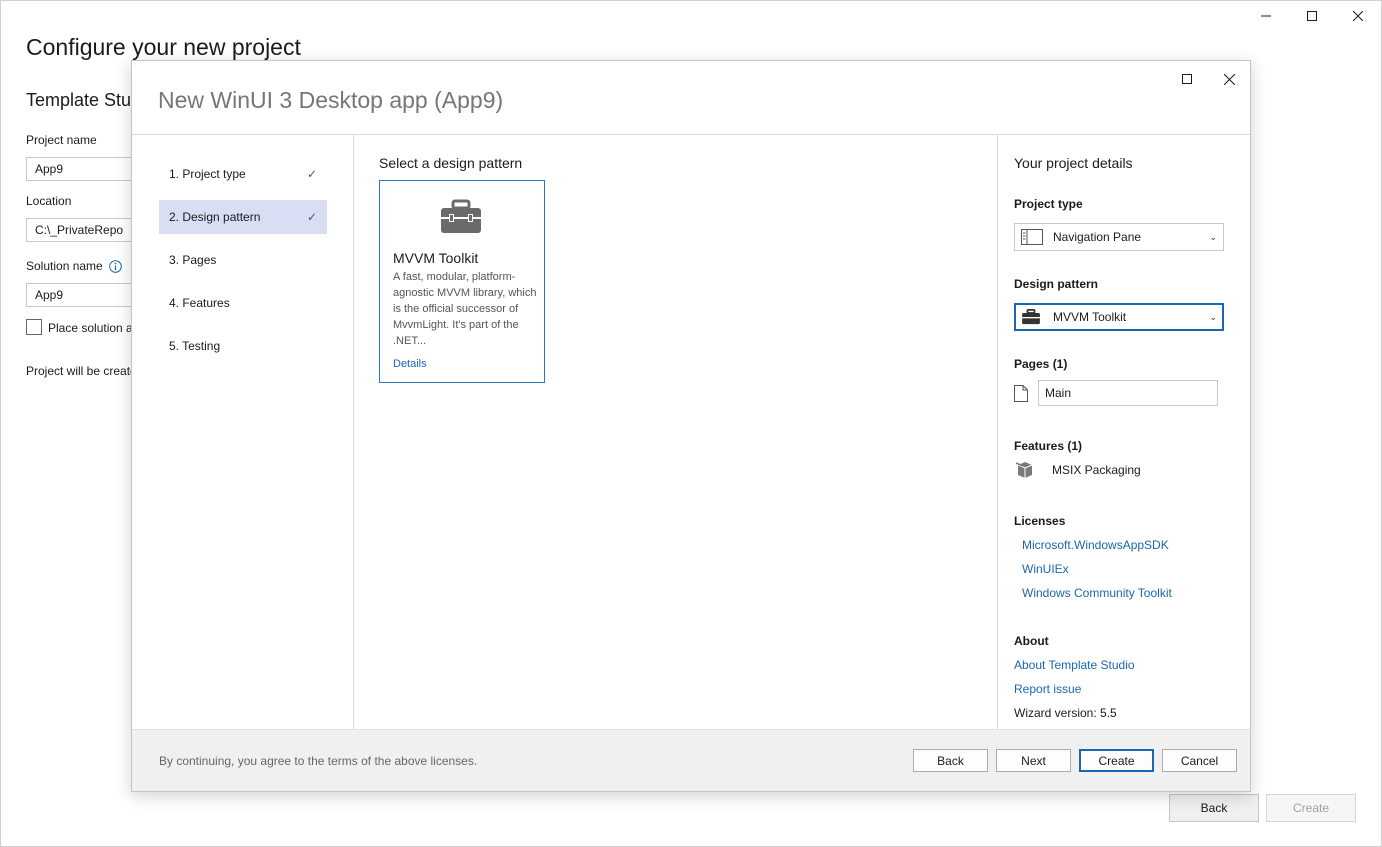 The height and width of the screenshot is (847, 1382). Describe the element at coordinates (1073, 163) in the screenshot. I see `details-heading: Your project details` at that location.